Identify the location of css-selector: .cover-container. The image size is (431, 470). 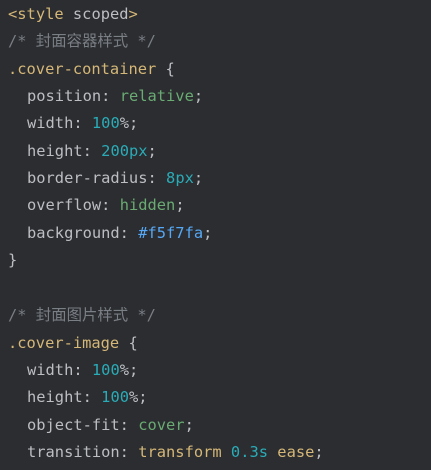
(82, 69).